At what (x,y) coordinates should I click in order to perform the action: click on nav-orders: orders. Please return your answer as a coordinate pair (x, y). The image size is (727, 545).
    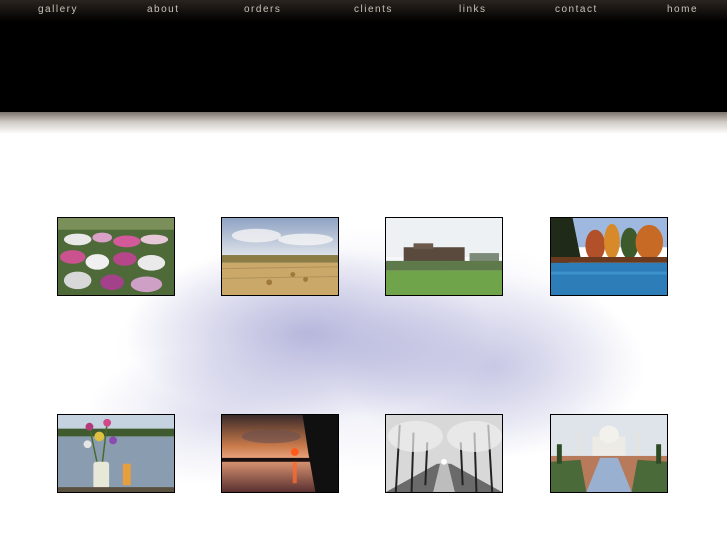
    Looking at the image, I should click on (262, 9).